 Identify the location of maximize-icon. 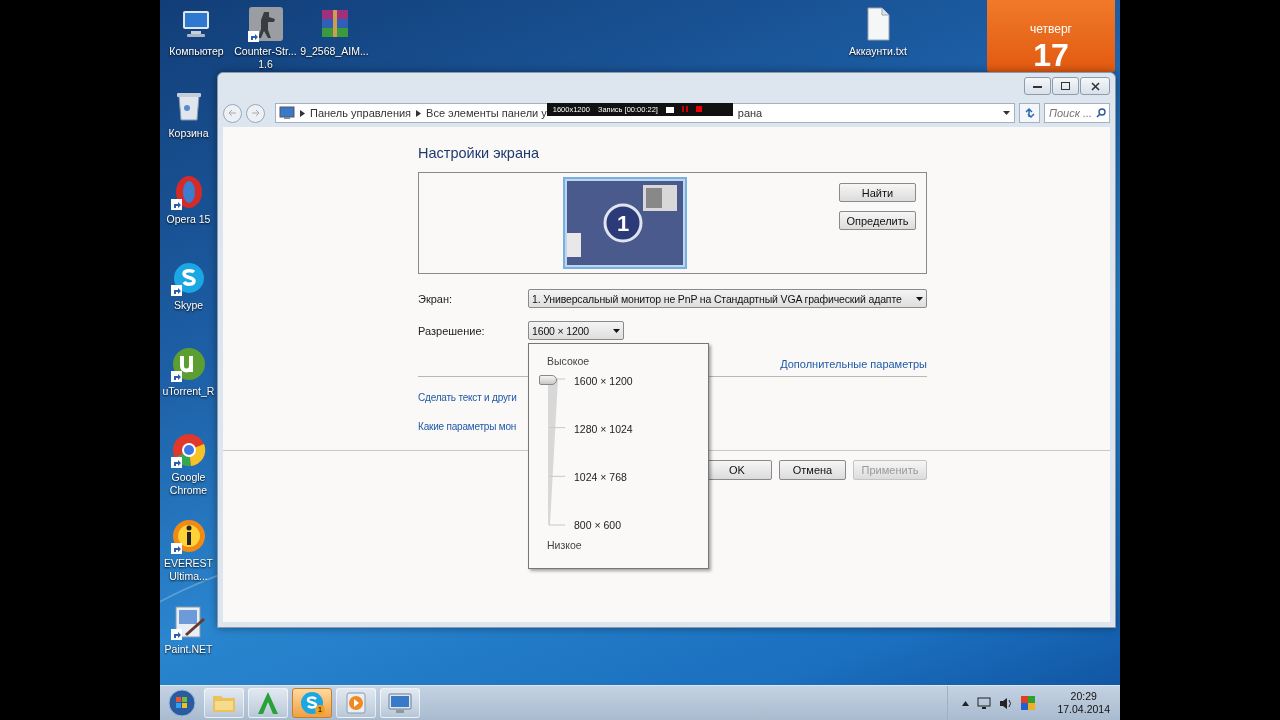
(1065, 86).